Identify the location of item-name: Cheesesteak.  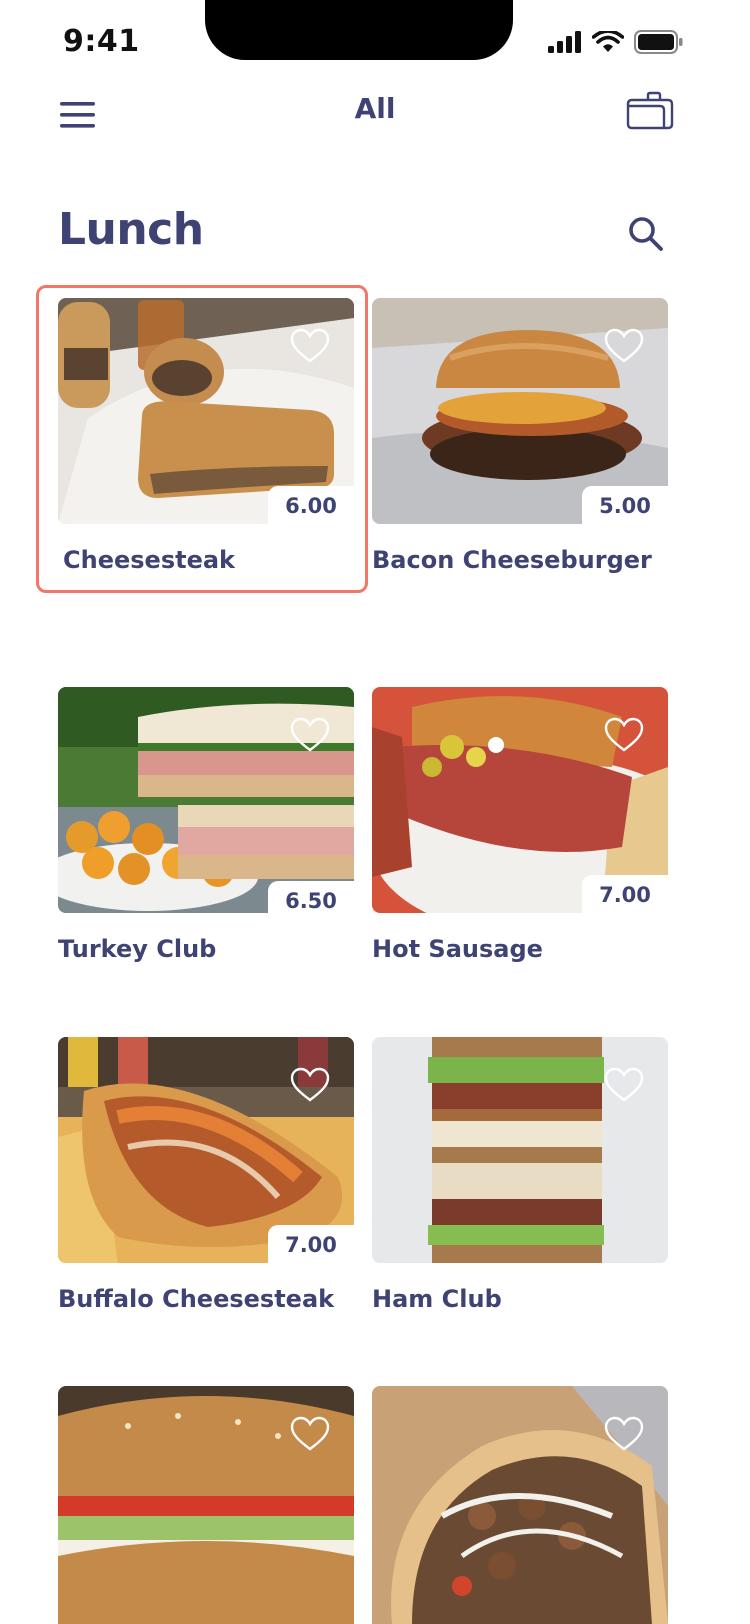
(149, 560).